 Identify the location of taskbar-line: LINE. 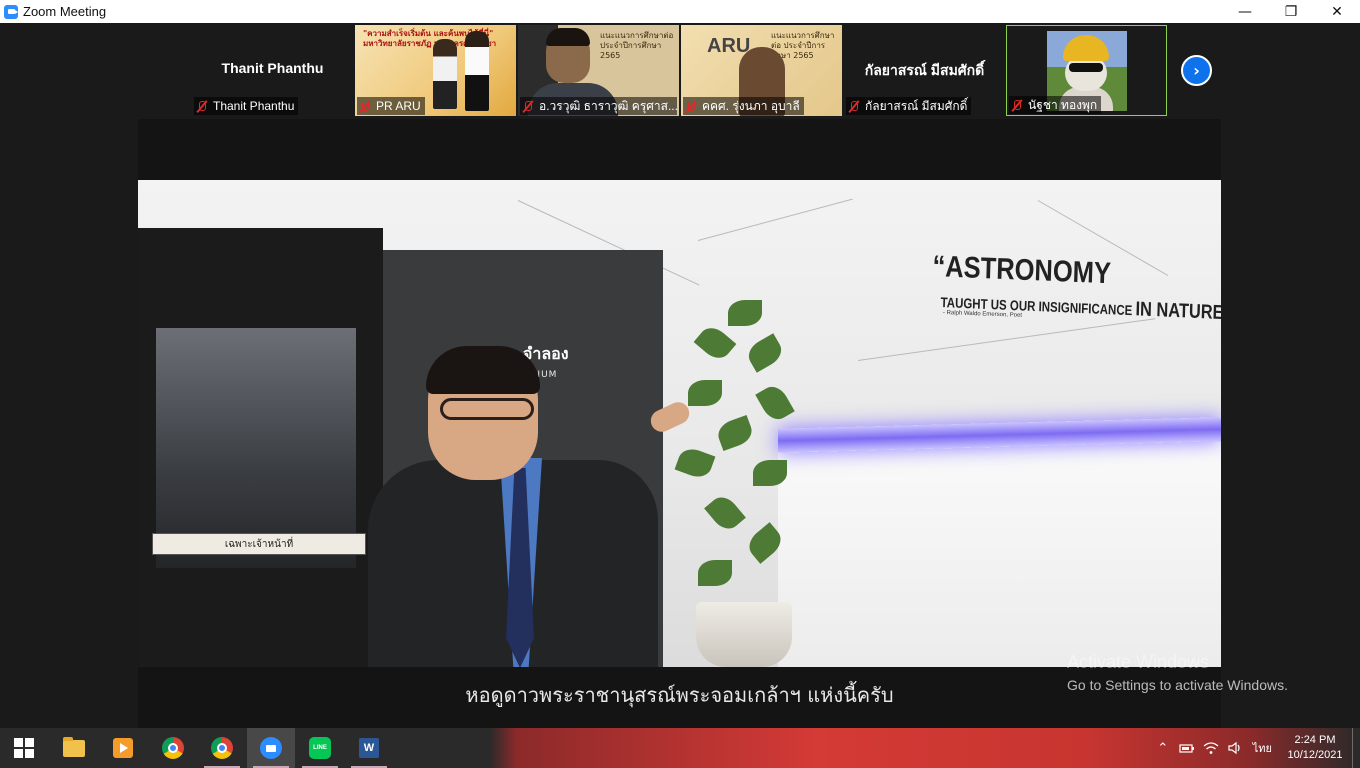
(320, 748).